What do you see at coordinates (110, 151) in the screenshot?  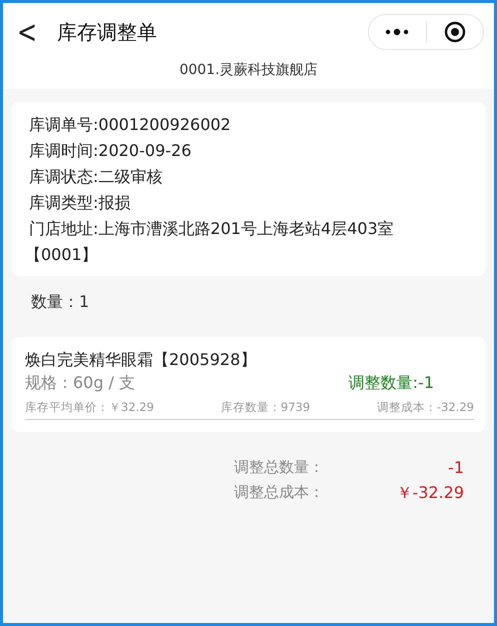 I see `info-line: 库调时间:2020-09-26` at bounding box center [110, 151].